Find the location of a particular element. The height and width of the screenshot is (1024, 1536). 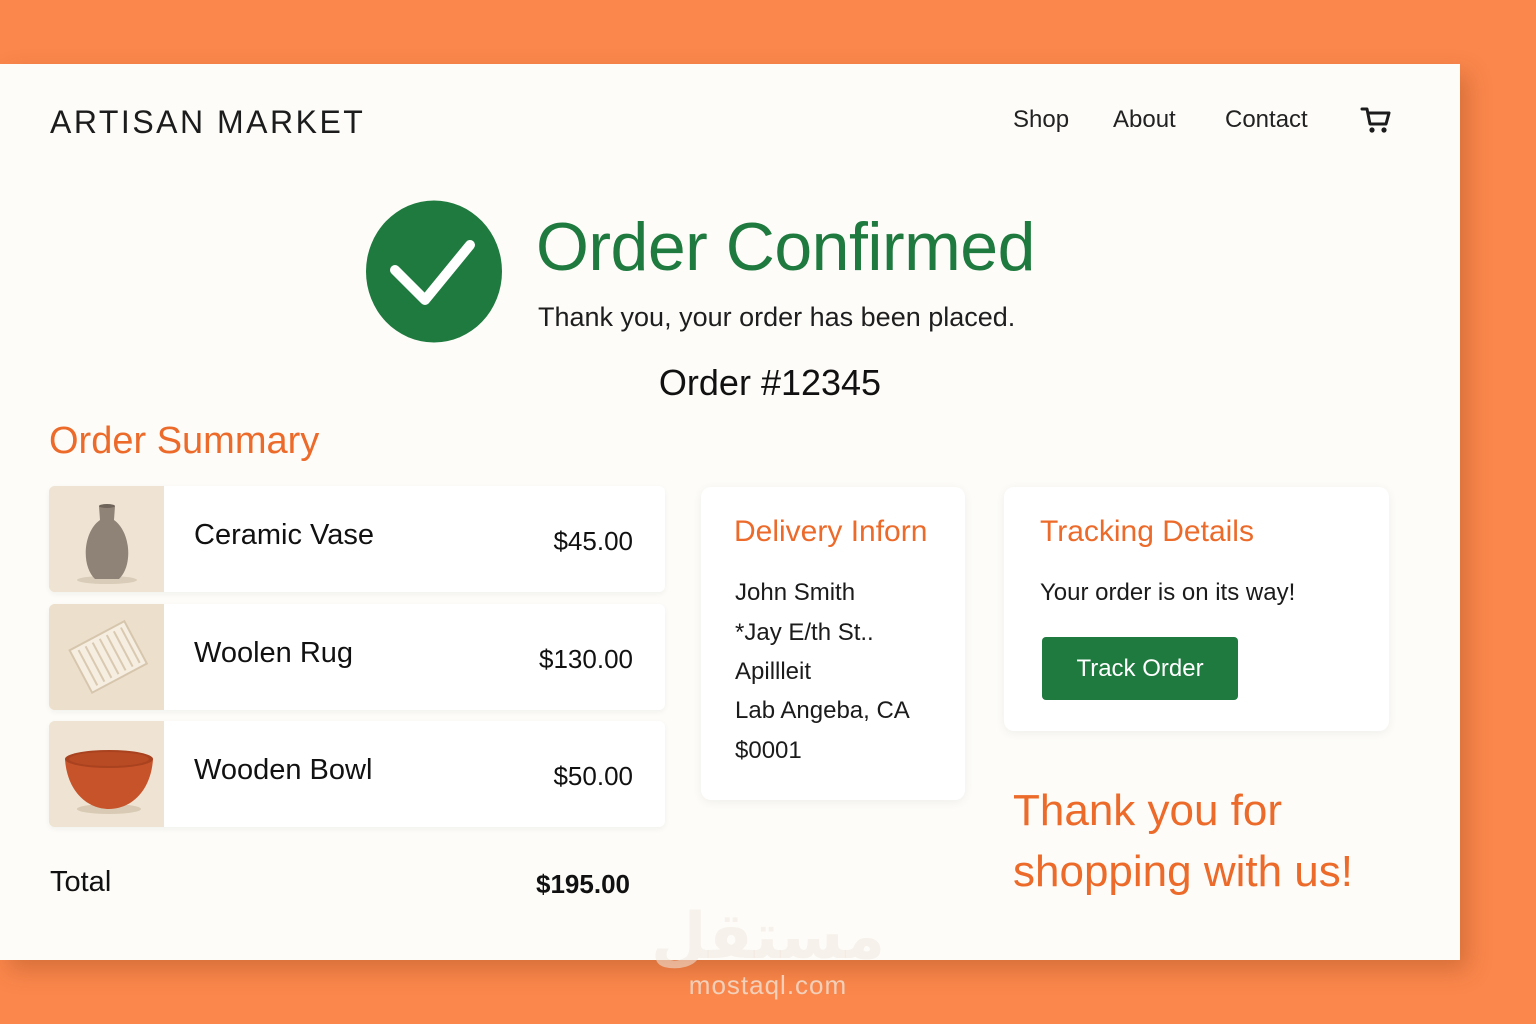

woolen-rug-image is located at coordinates (106, 657).